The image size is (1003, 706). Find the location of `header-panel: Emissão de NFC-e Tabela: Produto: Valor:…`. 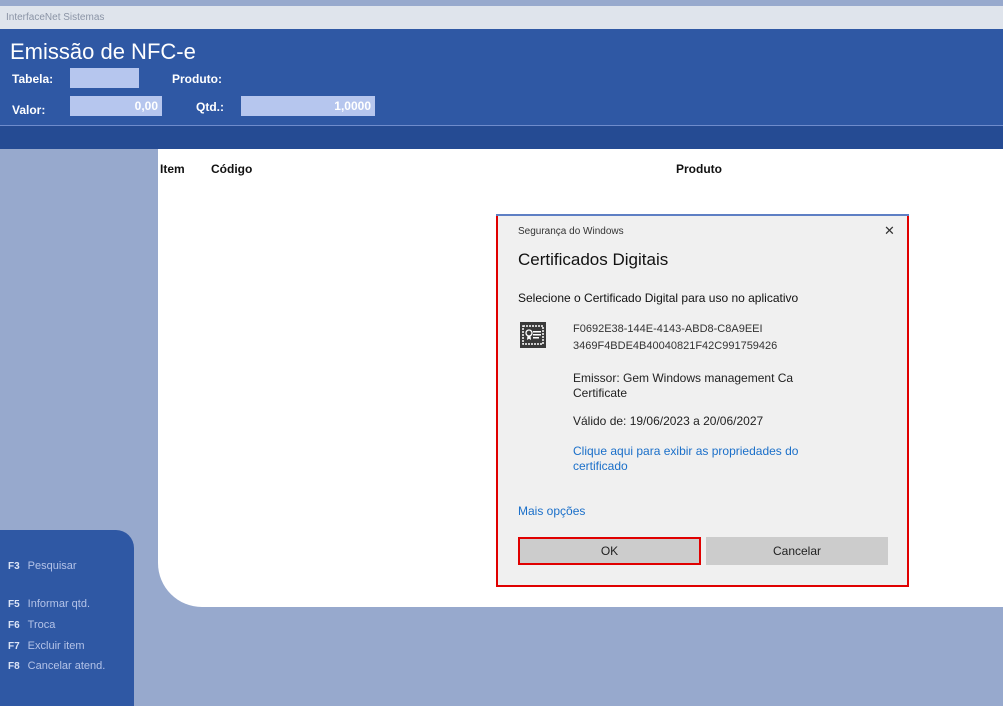

header-panel: Emissão de NFC-e Tabela: Produto: Valor:… is located at coordinates (501, 77).